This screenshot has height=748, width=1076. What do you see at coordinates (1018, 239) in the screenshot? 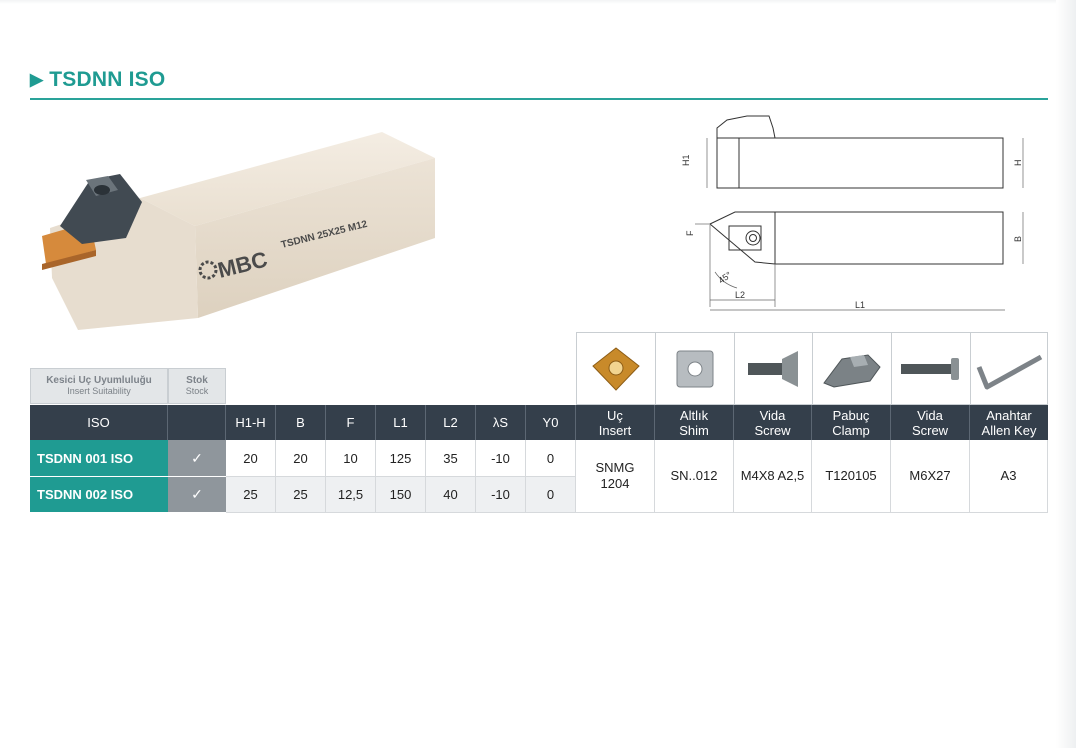
I see `dim-b: B` at bounding box center [1018, 239].